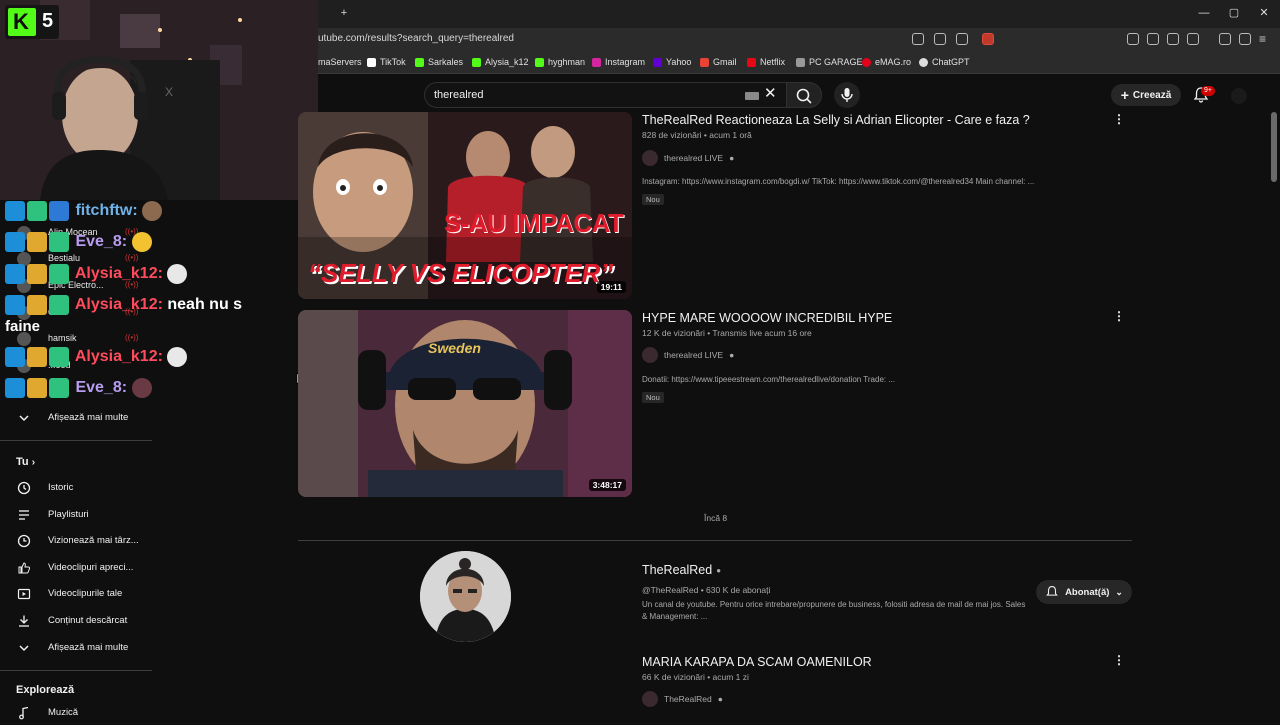  What do you see at coordinates (694, 355) in the screenshot?
I see `channel-name: therealred LIVE` at bounding box center [694, 355].